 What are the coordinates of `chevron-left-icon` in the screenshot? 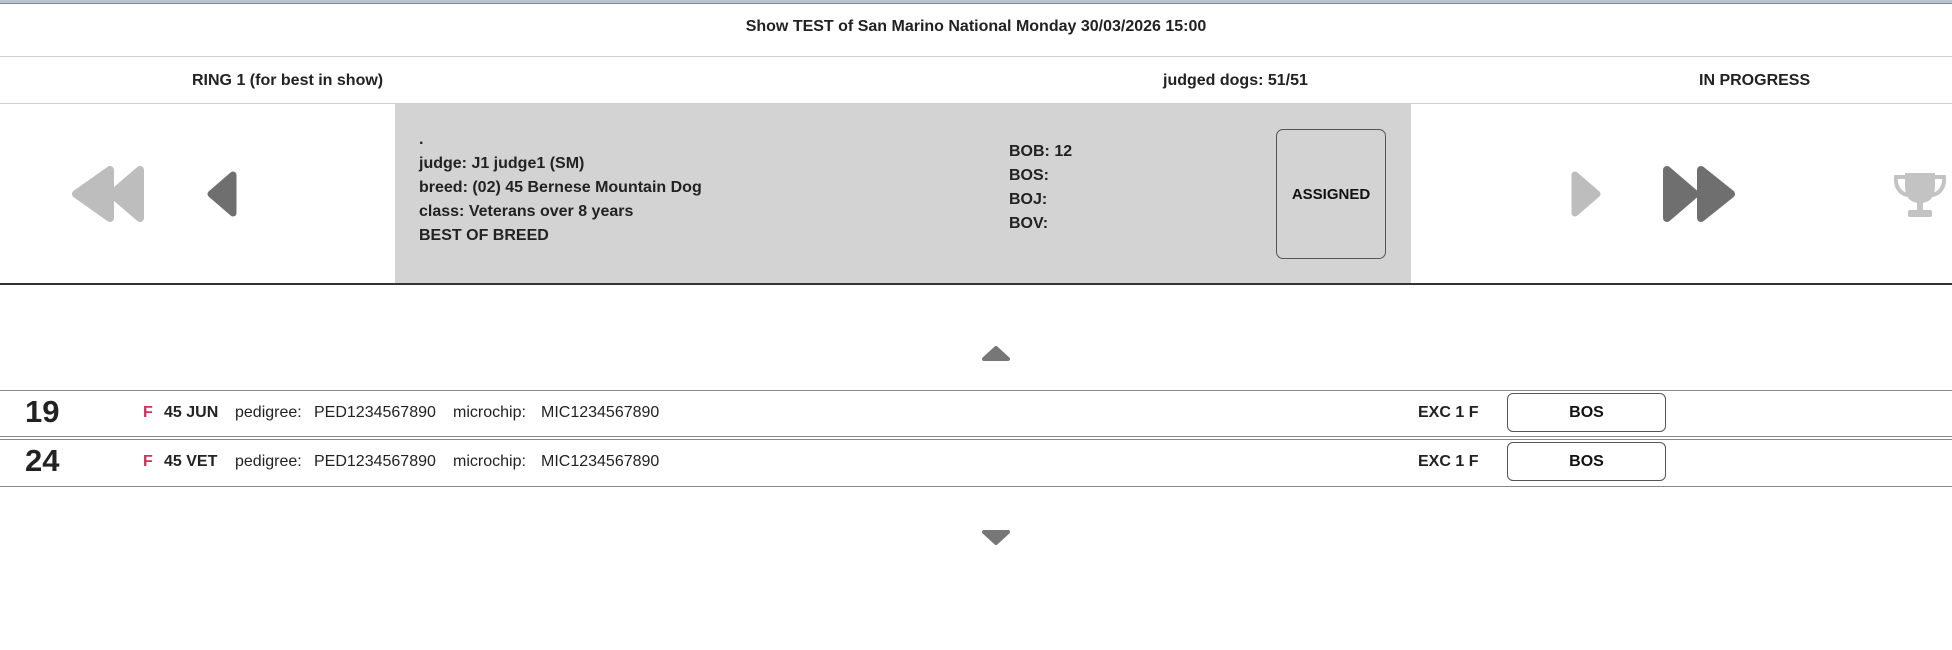 It's located at (222, 194).